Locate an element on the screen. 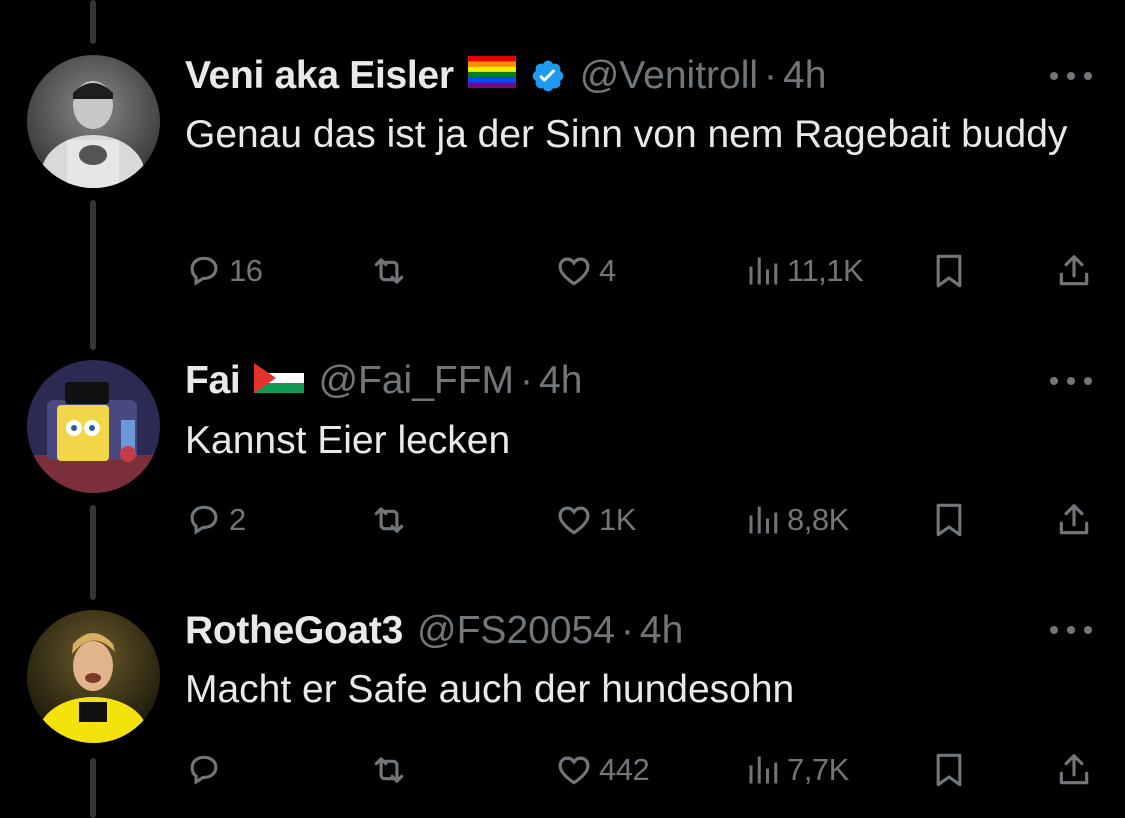  tweet-header: RotheGoat3 @FS20054 · 4h is located at coordinates (434, 631).